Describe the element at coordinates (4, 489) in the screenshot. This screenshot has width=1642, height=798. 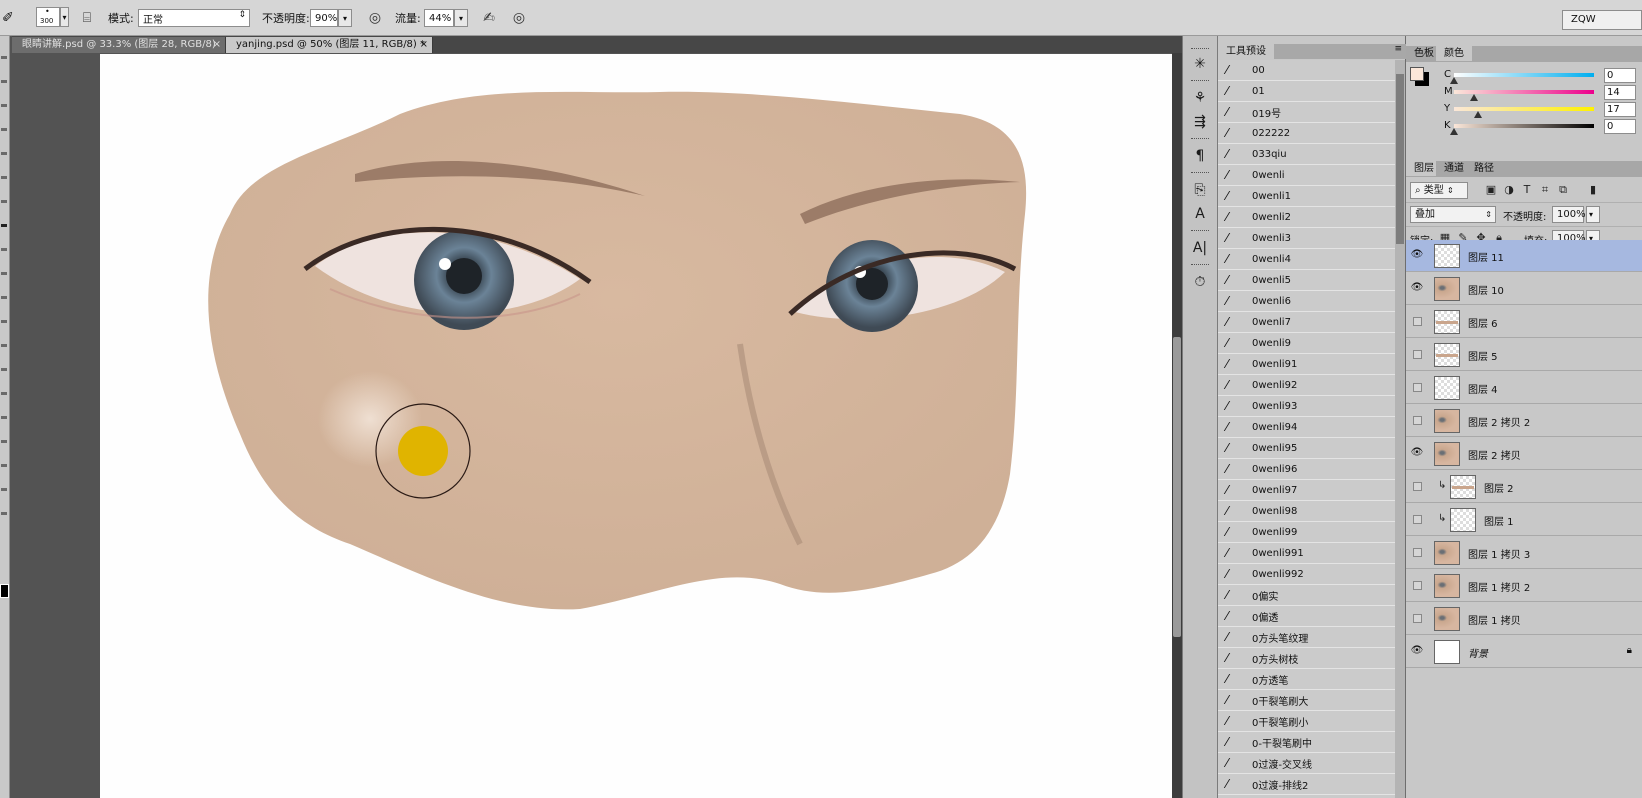
I see `tool-hand` at that location.